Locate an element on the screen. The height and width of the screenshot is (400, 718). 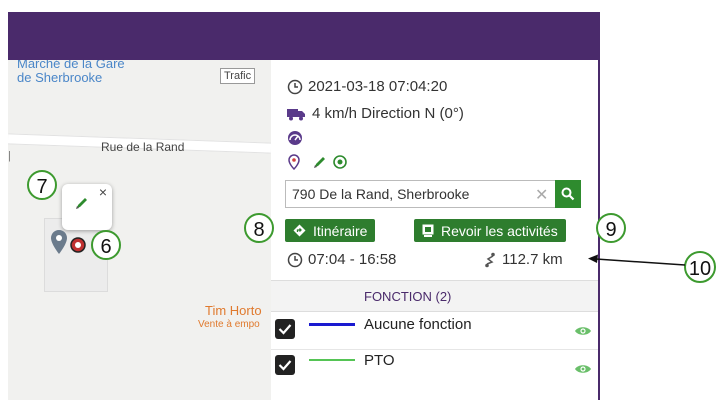
callout-arrow is located at coordinates (637, 260).